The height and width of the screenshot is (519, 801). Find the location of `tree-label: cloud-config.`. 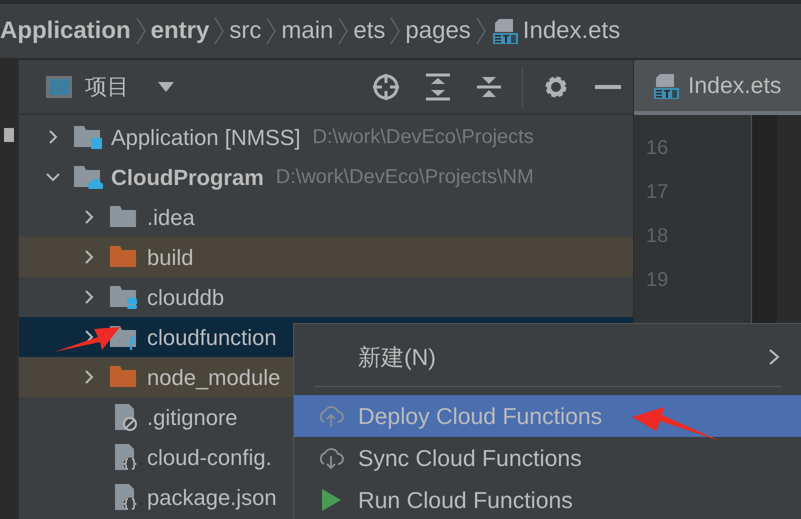

tree-label: cloud-config. is located at coordinates (209, 458).